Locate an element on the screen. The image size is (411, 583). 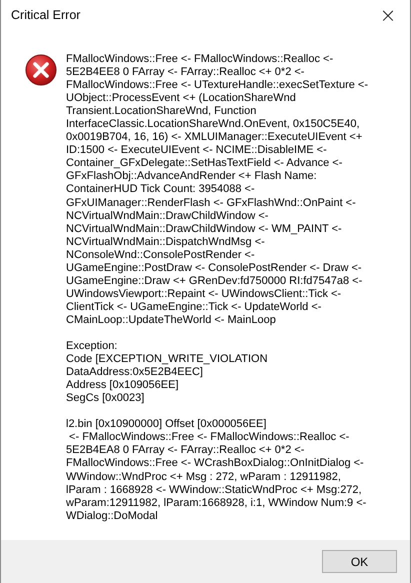
error-icon is located at coordinates (41, 70).